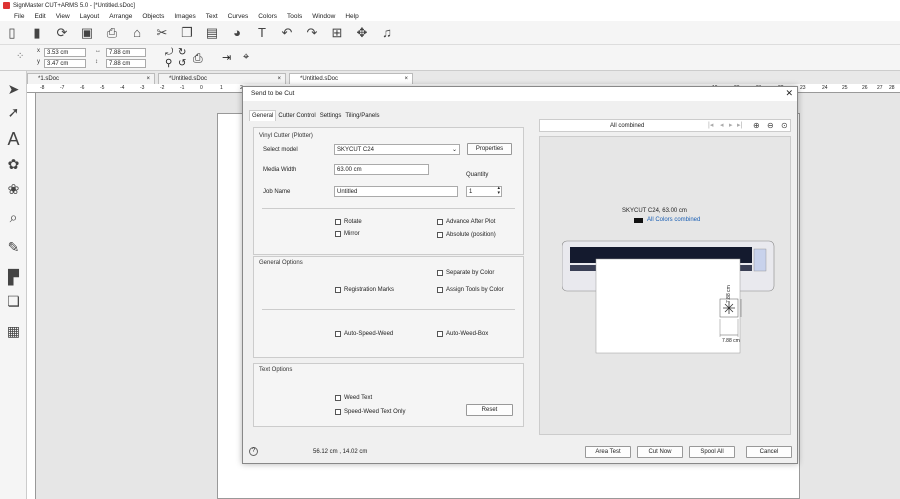 This screenshot has width=900, height=499. Describe the element at coordinates (13, 301) in the screenshot. I see `layers-icon: ❏` at that location.